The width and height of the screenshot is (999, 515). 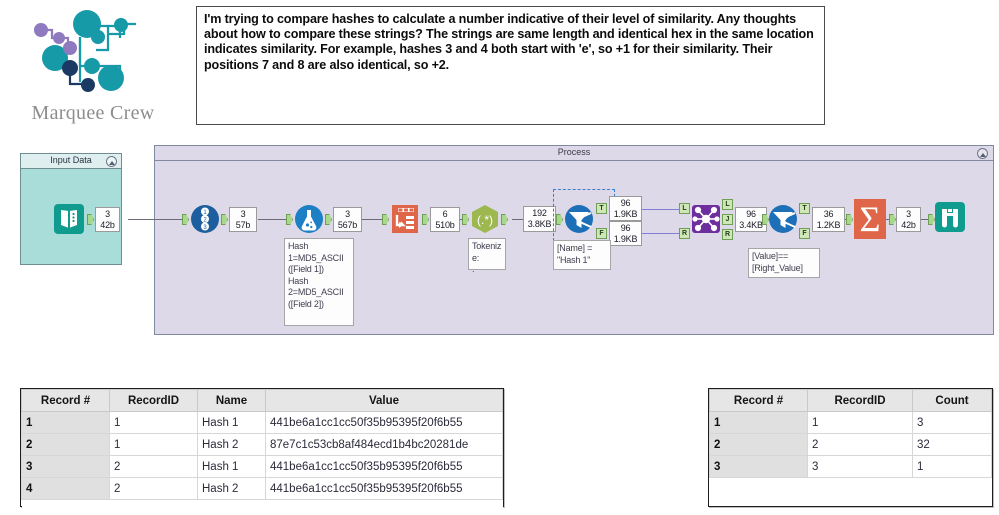 I want to click on cell-count: 3, so click(x=952, y=422).